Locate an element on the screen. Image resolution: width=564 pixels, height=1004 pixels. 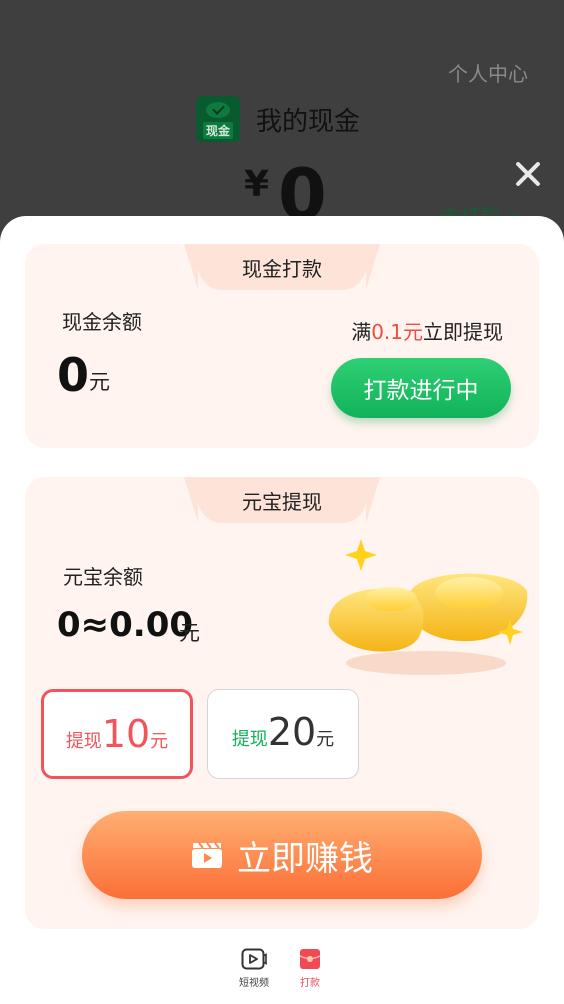
cash-balance-value: 0 is located at coordinates (73, 375).